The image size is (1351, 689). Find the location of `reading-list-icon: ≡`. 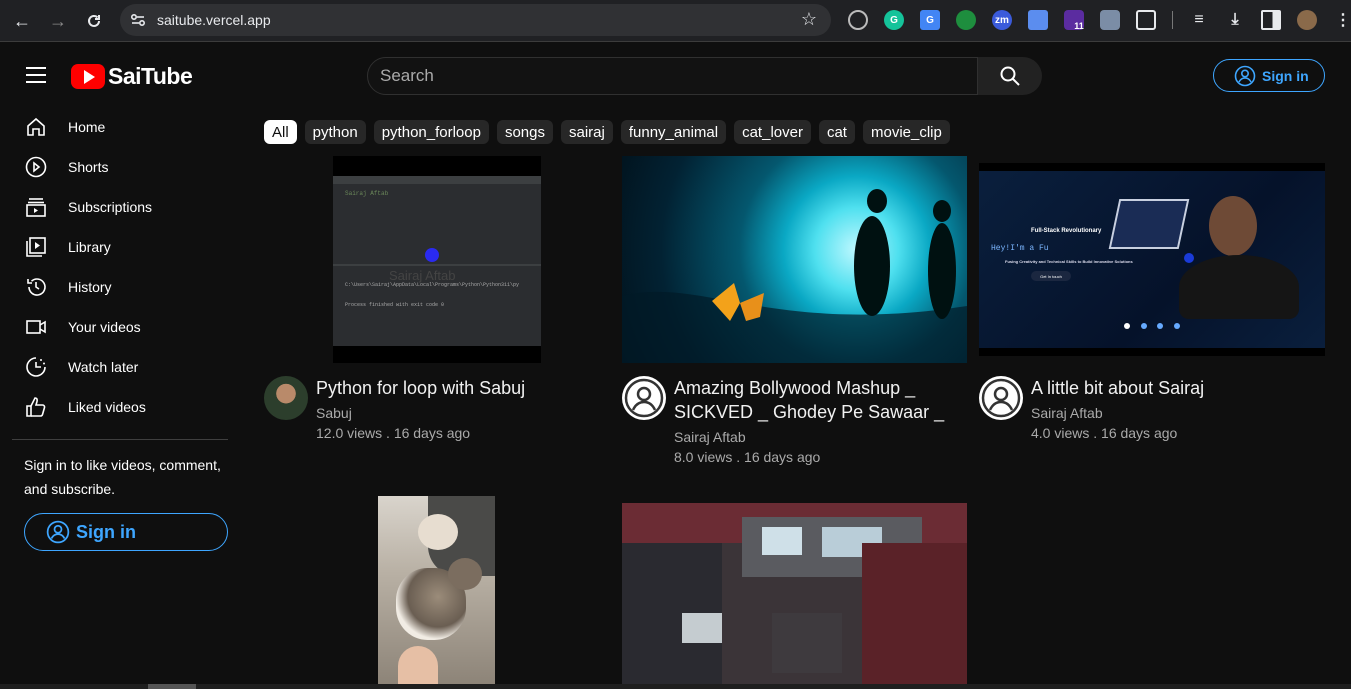

reading-list-icon: ≡ is located at coordinates (1199, 20).